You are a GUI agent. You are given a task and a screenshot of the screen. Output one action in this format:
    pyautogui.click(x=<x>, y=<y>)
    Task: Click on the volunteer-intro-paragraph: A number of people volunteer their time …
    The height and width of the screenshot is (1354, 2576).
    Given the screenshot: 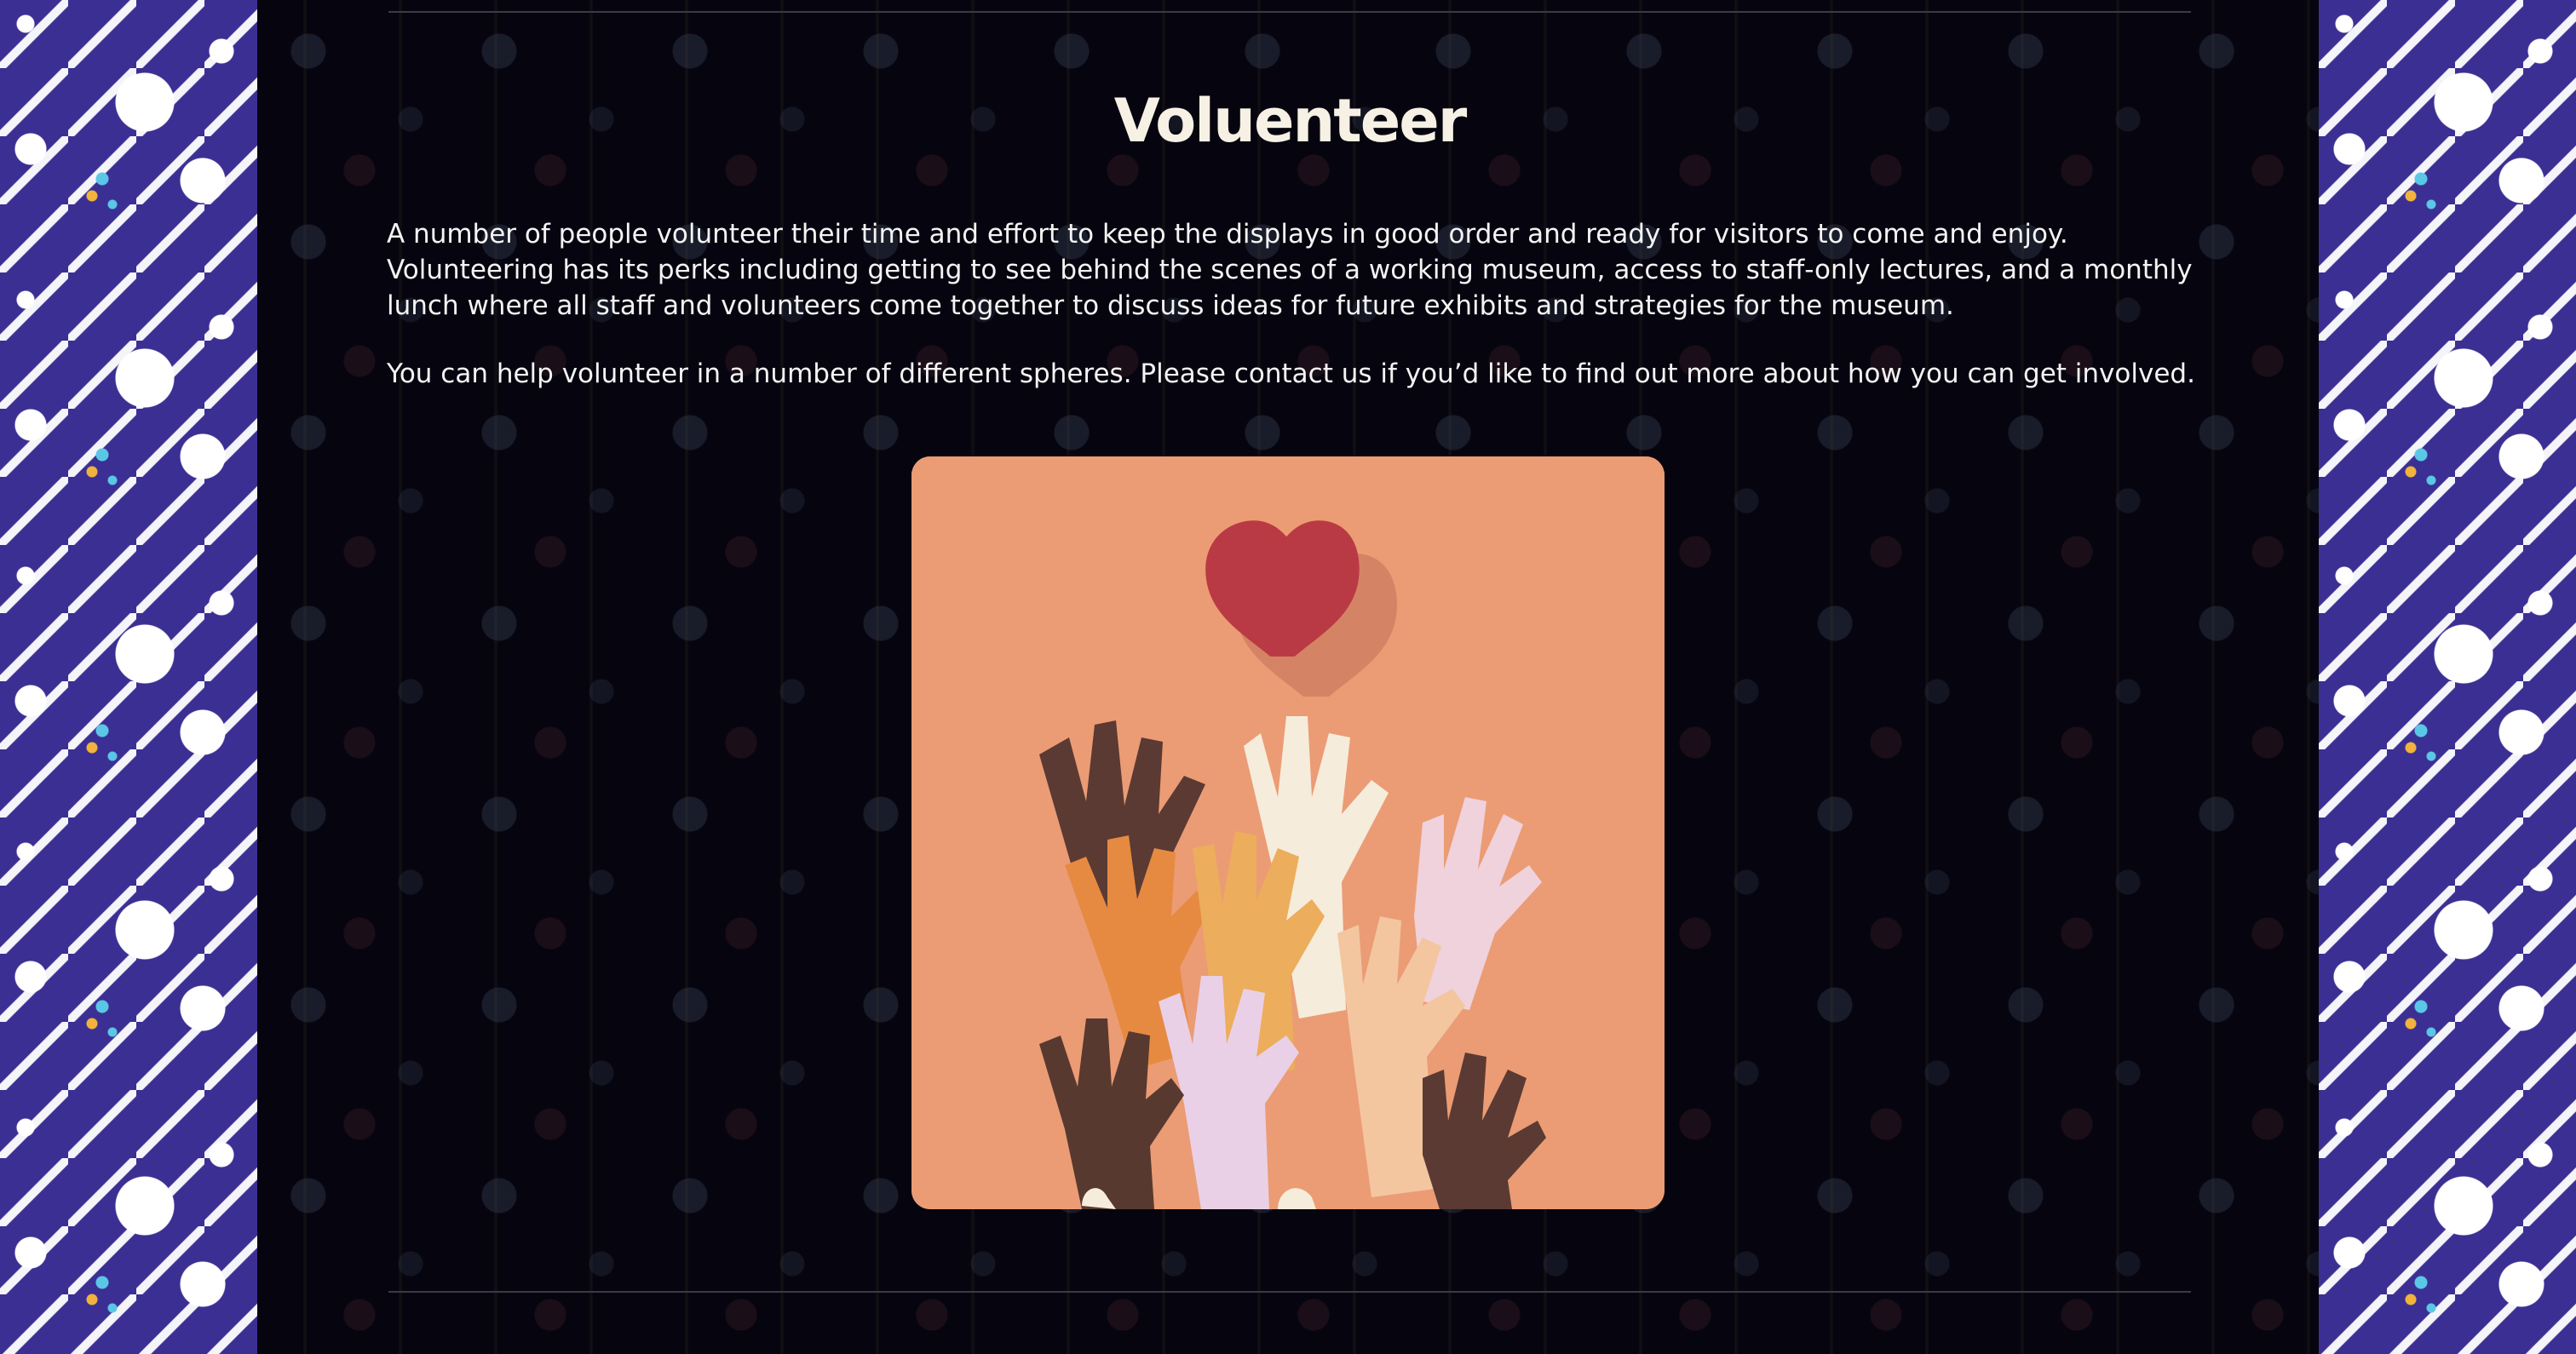 What is the action you would take?
    pyautogui.click(x=1290, y=270)
    